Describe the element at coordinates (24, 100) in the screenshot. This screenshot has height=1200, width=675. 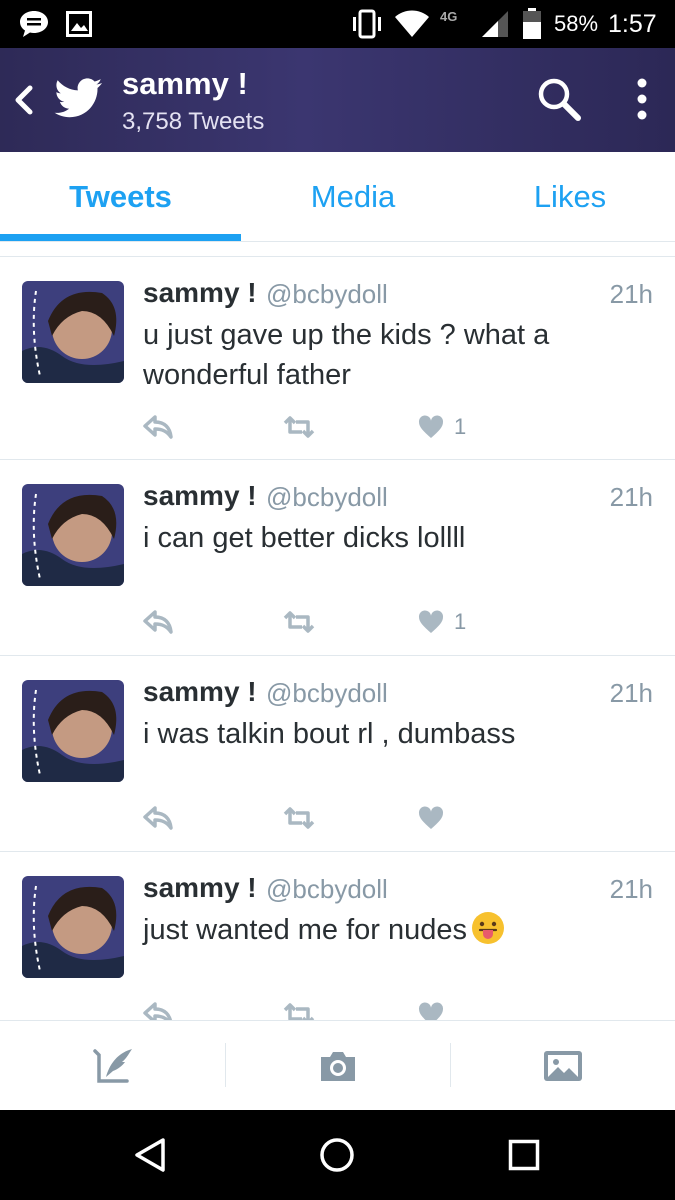
I see `back-icon` at that location.